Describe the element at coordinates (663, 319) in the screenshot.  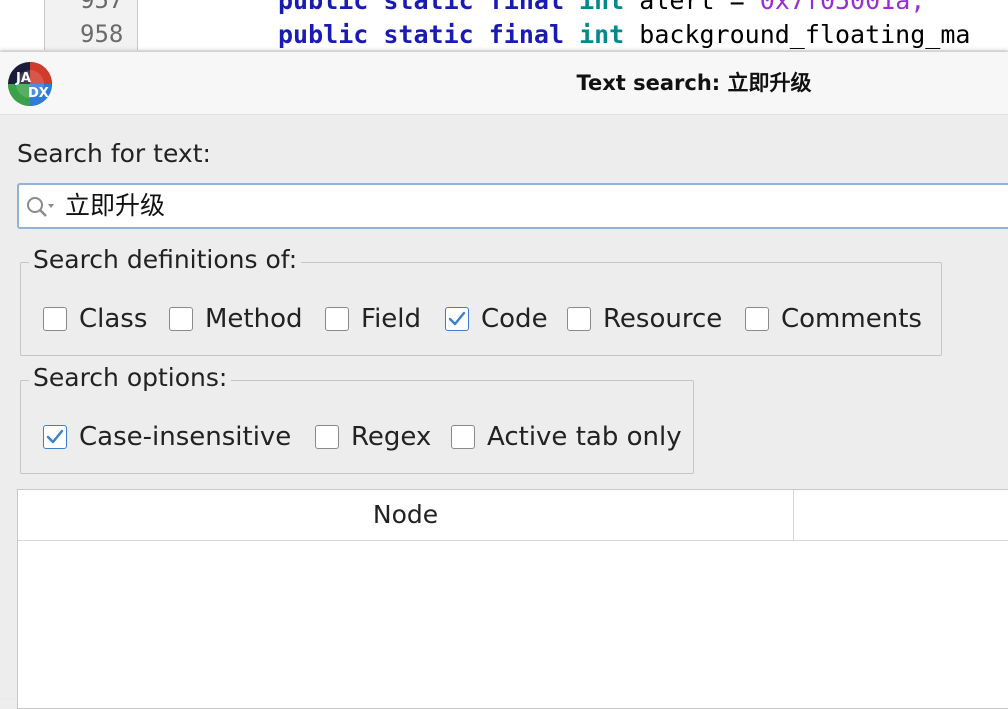
I see `checkbox-label: Resource` at that location.